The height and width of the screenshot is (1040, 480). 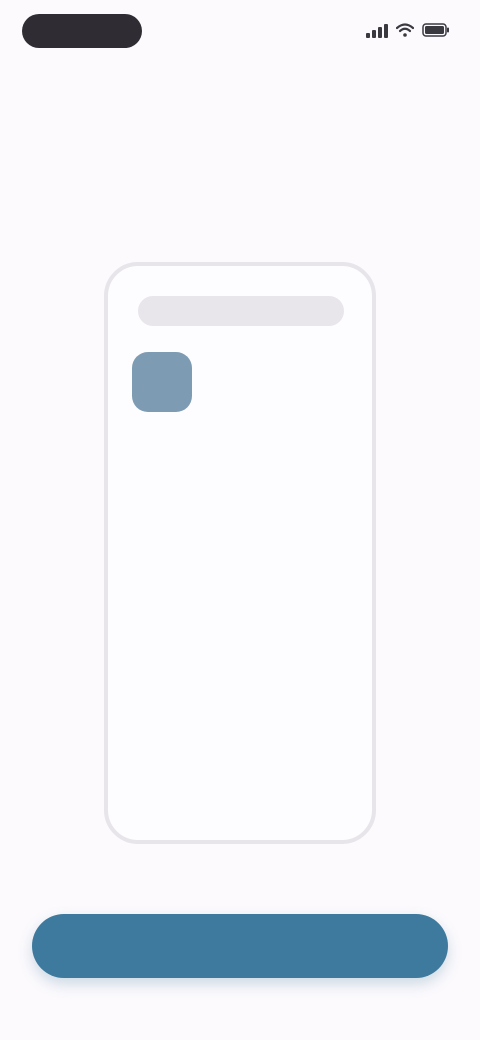 What do you see at coordinates (241, 311) in the screenshot?
I see `illustration-search-bar` at bounding box center [241, 311].